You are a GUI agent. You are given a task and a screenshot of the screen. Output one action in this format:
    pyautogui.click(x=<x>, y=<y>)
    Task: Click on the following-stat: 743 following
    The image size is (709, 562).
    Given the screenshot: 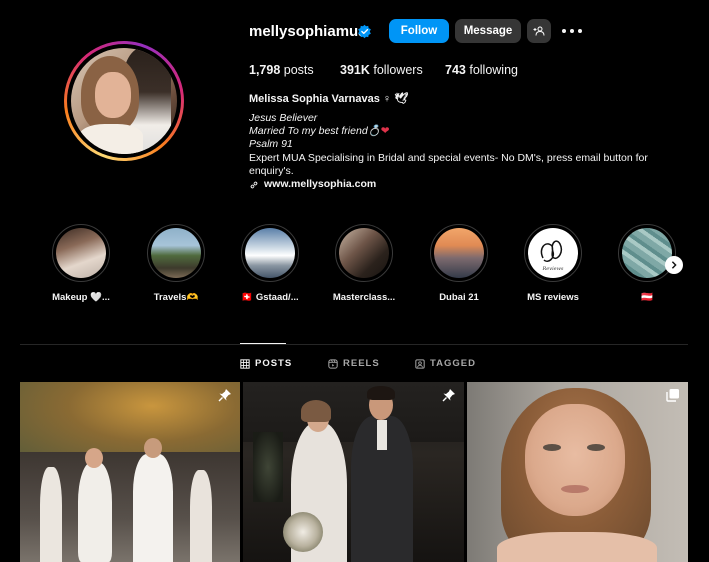 What is the action you would take?
    pyautogui.click(x=505, y=70)
    